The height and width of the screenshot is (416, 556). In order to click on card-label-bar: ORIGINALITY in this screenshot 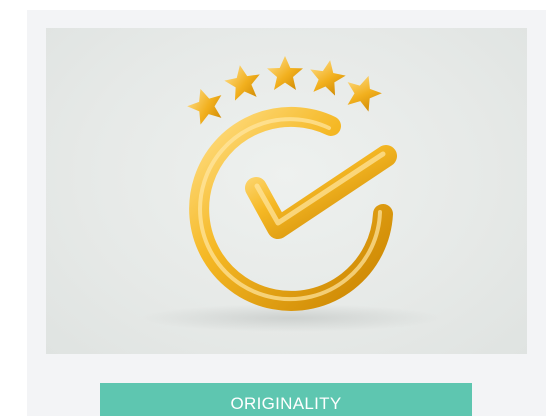, I will do `click(286, 399)`.